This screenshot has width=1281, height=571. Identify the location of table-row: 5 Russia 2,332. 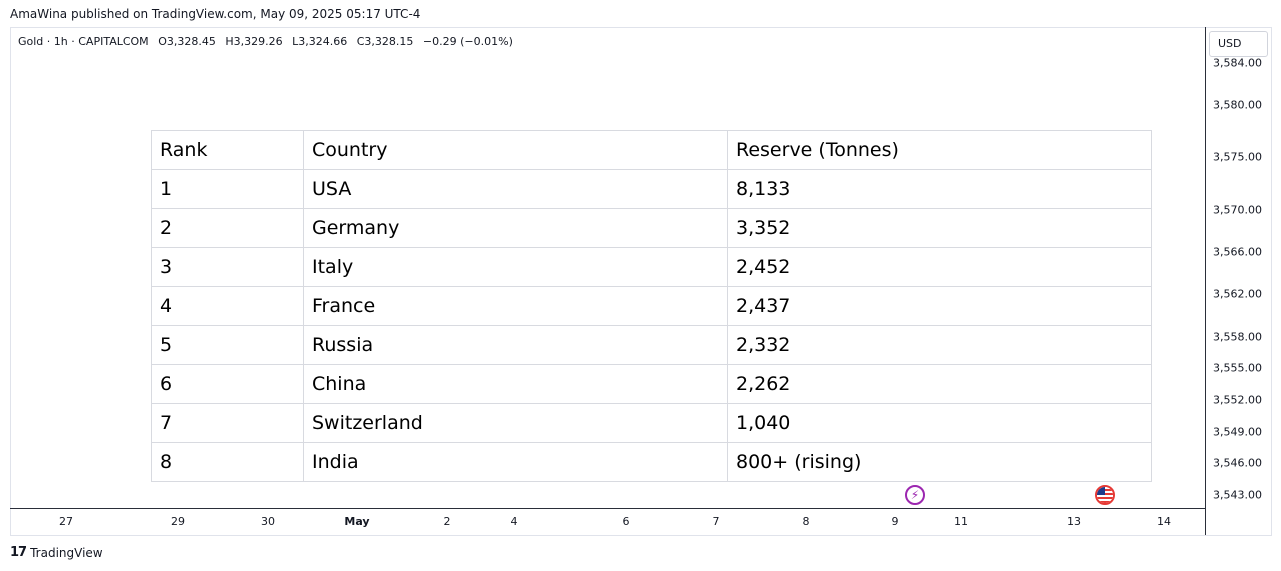
(651, 345).